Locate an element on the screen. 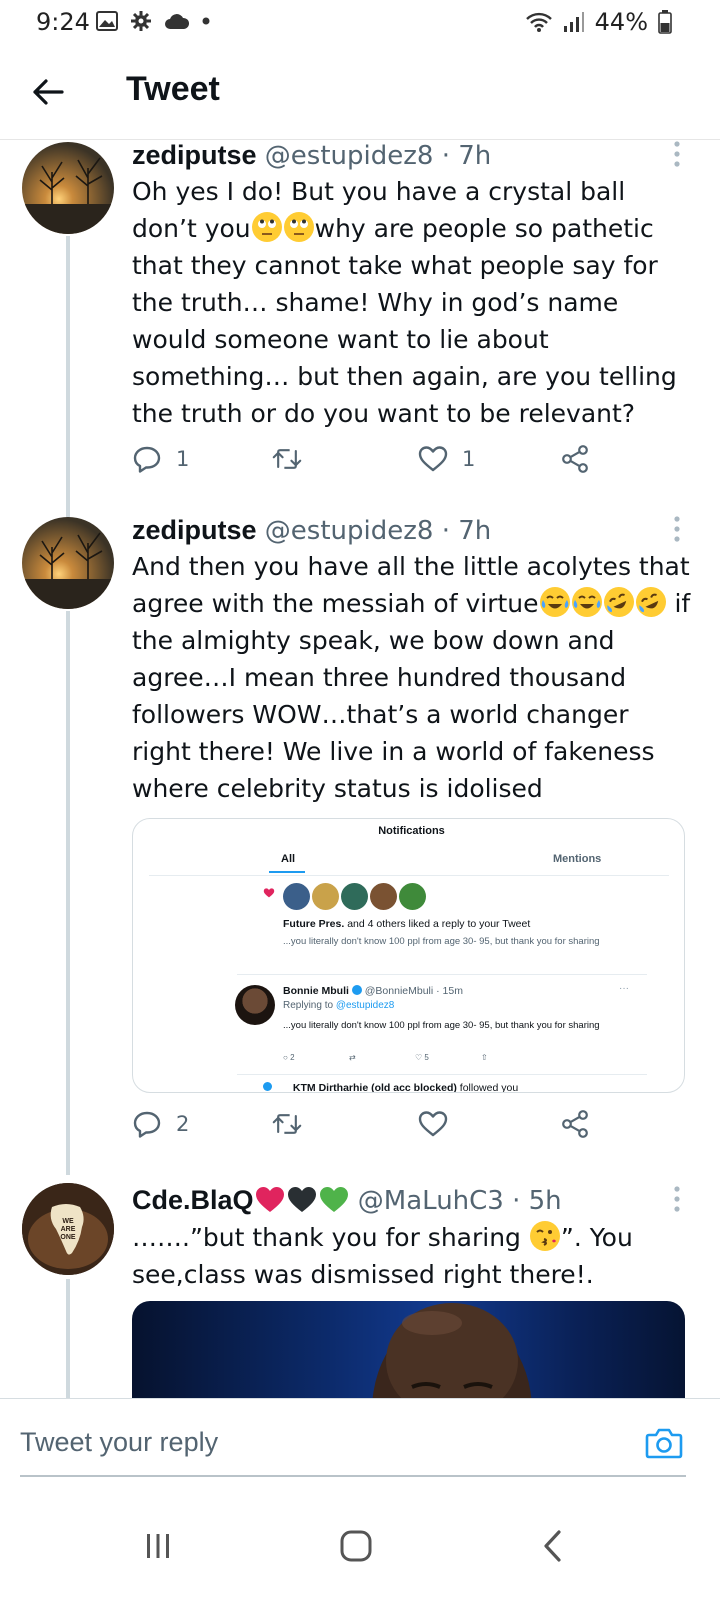 This screenshot has width=720, height=1600. svg-text: ARE is located at coordinates (68, 1229).